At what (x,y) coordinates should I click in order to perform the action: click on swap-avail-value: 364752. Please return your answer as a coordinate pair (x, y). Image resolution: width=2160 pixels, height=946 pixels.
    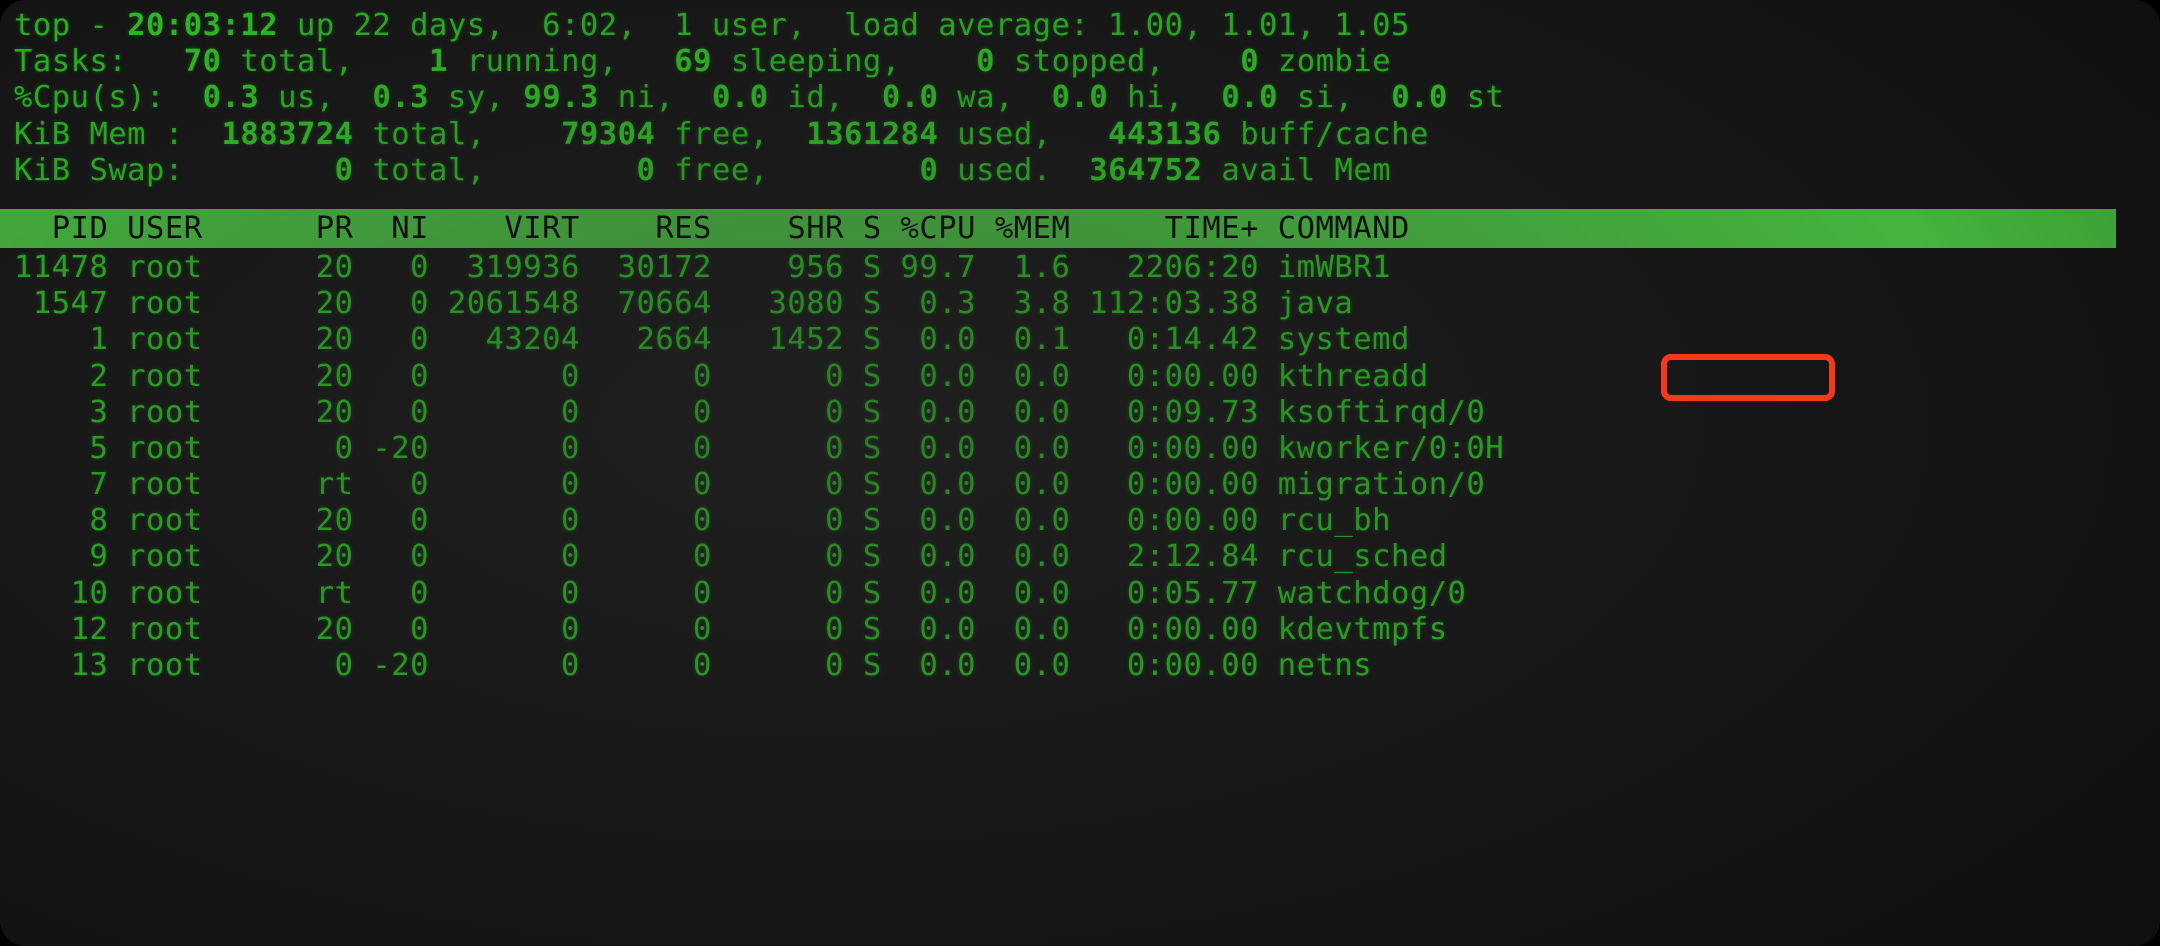
    Looking at the image, I should click on (1146, 170).